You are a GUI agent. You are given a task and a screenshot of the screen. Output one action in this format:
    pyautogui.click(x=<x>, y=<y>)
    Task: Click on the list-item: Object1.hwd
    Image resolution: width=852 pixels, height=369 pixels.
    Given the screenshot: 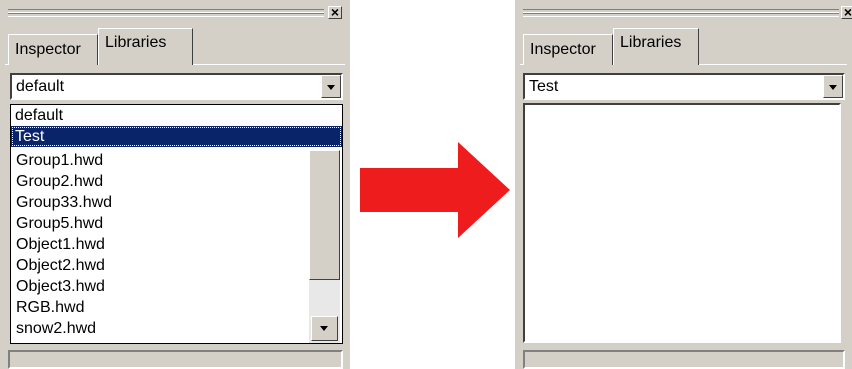 What is the action you would take?
    pyautogui.click(x=161, y=244)
    